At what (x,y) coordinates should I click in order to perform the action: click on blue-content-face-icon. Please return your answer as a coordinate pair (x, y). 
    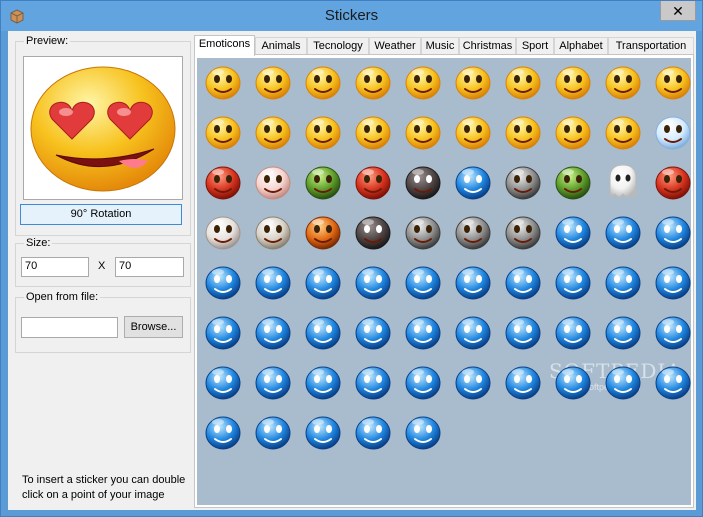
    Looking at the image, I should click on (273, 382).